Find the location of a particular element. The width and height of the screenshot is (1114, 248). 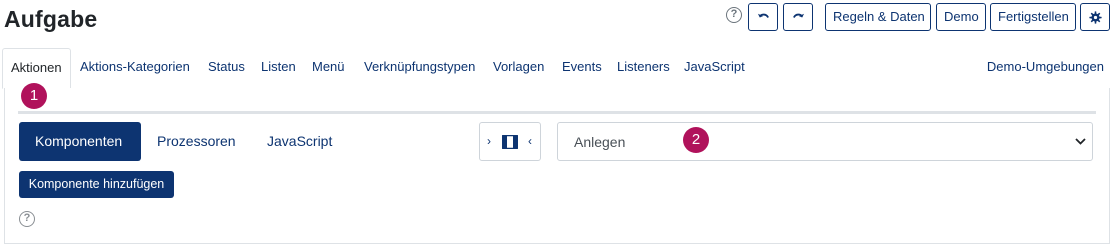

settings-button is located at coordinates (1095, 17).